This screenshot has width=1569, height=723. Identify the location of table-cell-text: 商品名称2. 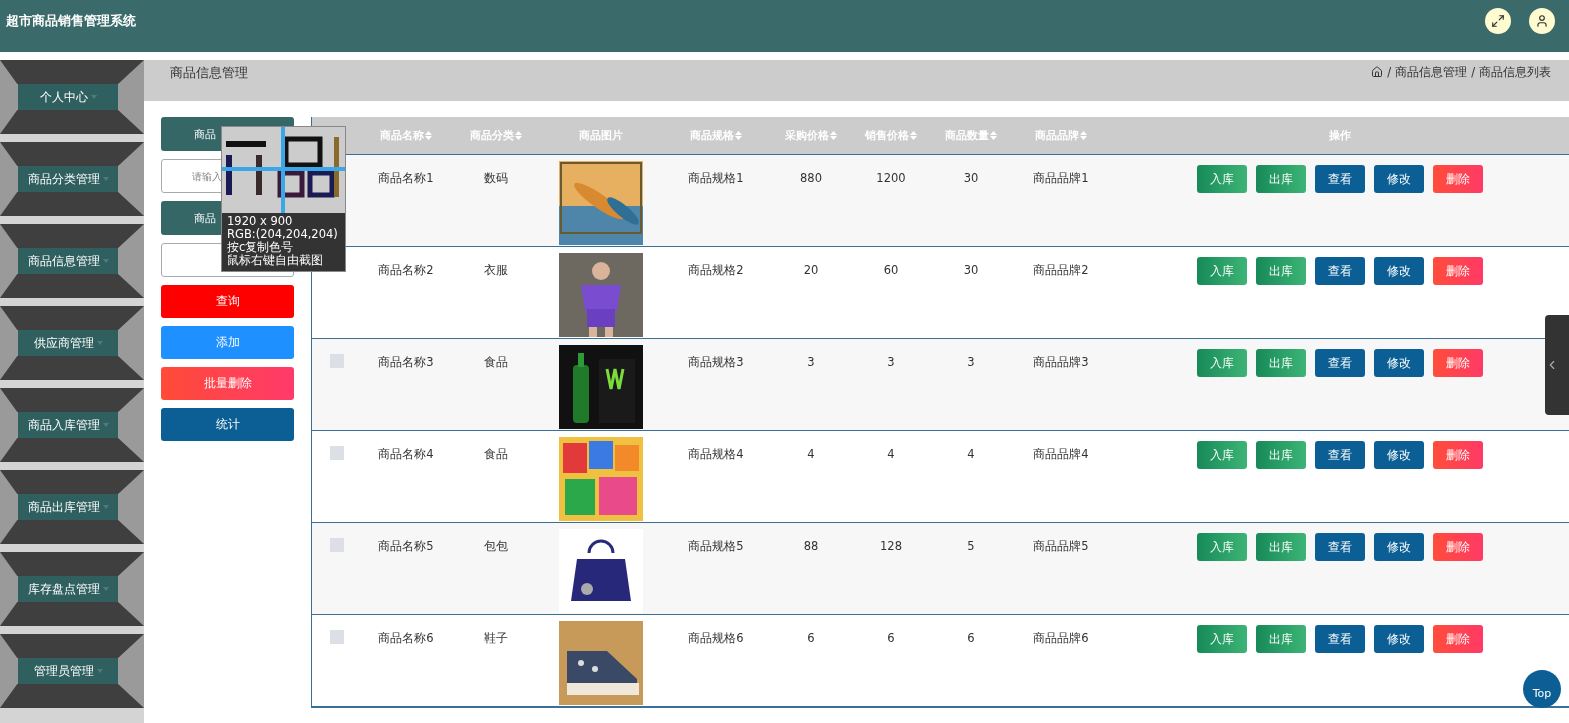
(406, 270).